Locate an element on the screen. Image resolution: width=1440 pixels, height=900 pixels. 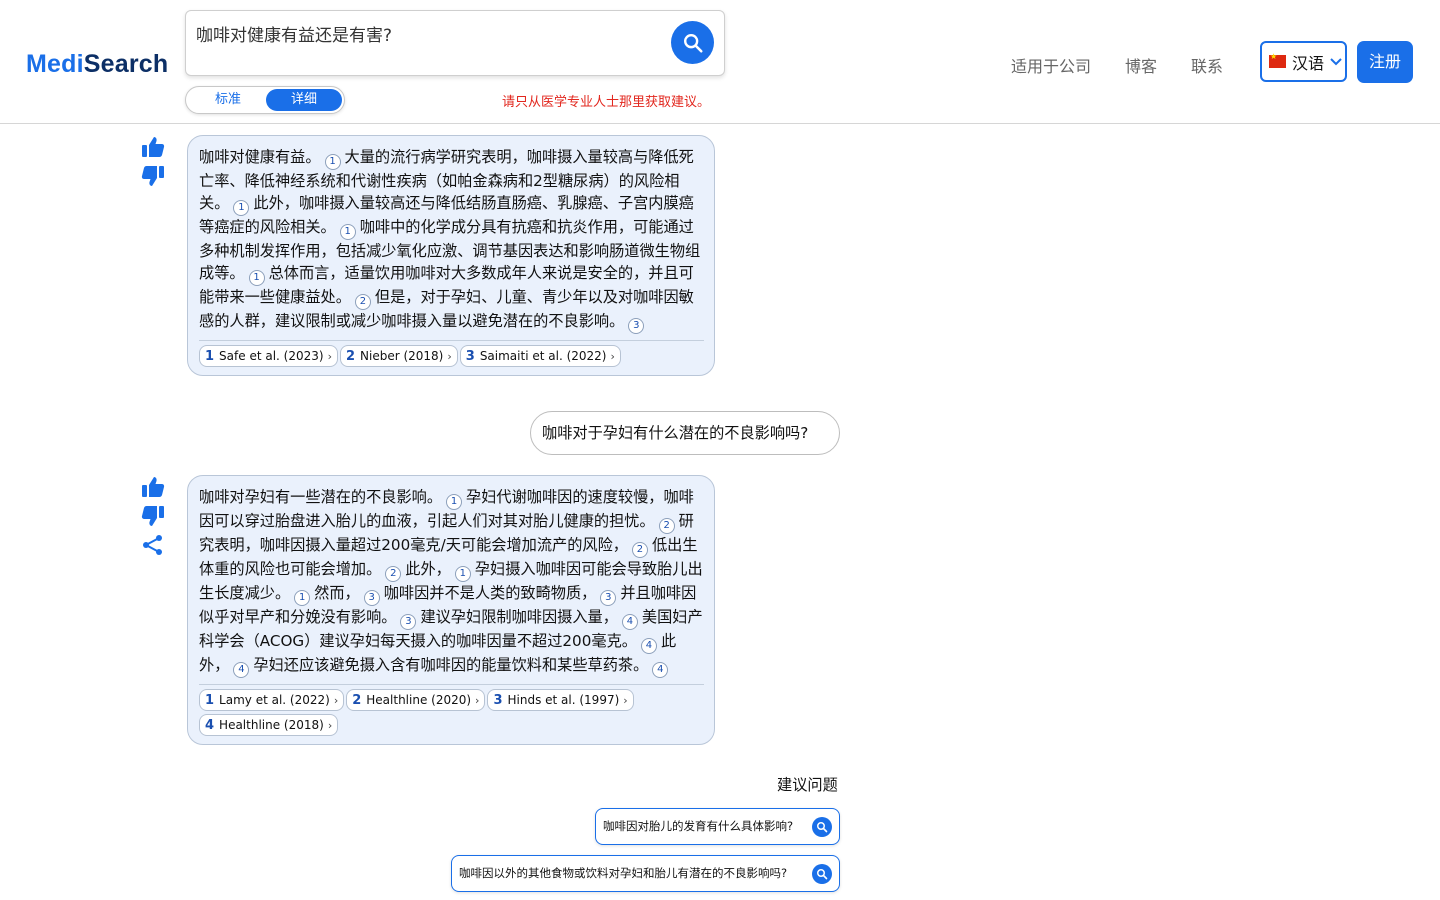
search-input is located at coordinates (426, 33).